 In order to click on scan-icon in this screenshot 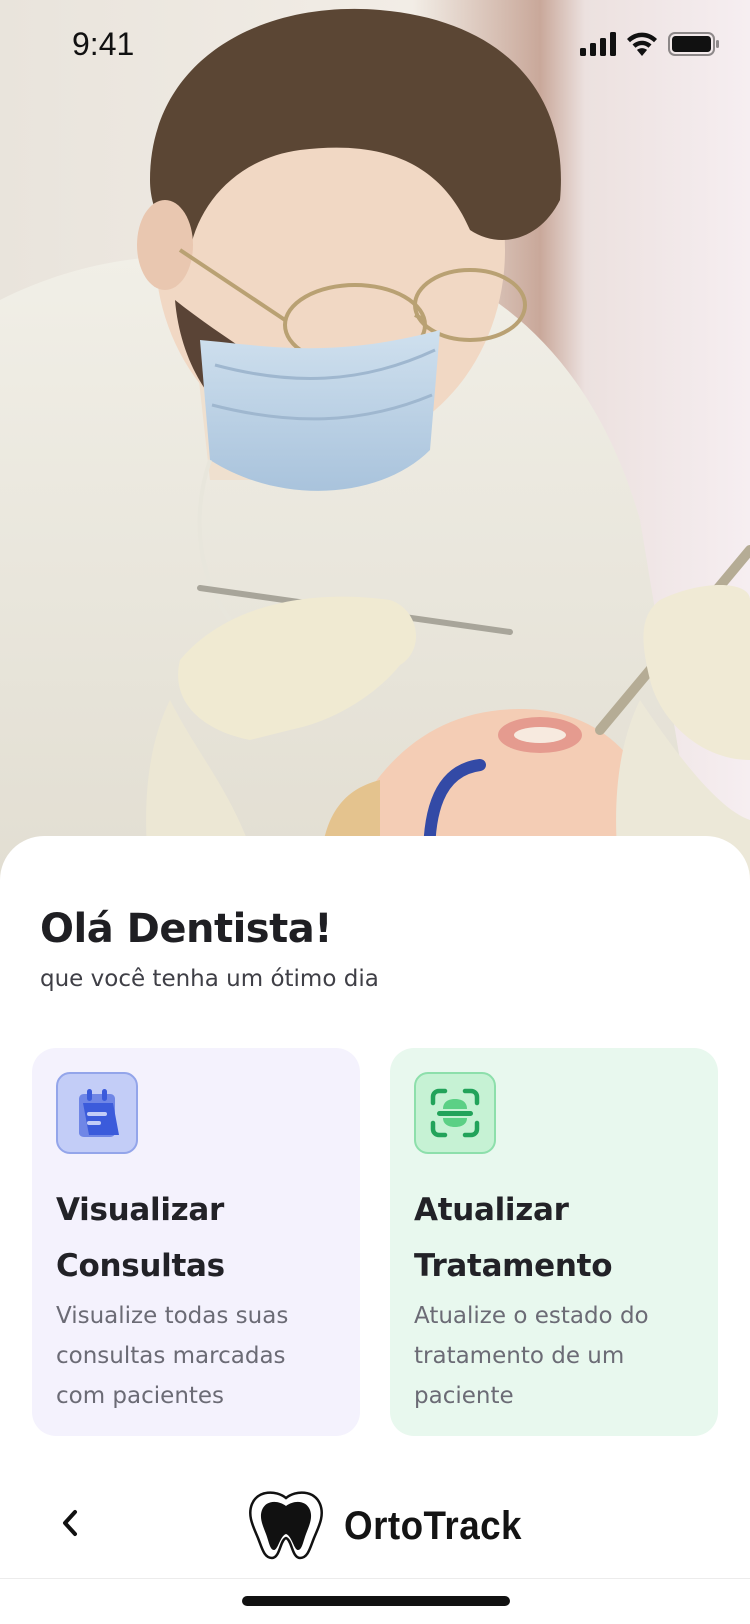, I will do `click(455, 1113)`.